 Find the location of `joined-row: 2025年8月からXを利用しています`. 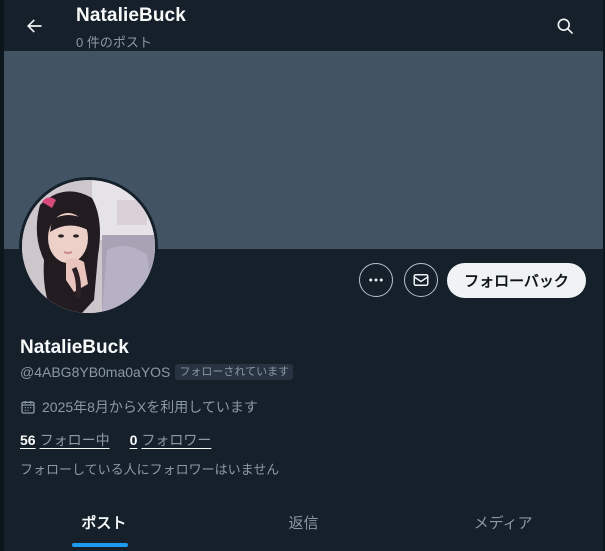

joined-row: 2025年8月からXを利用しています is located at coordinates (139, 407).